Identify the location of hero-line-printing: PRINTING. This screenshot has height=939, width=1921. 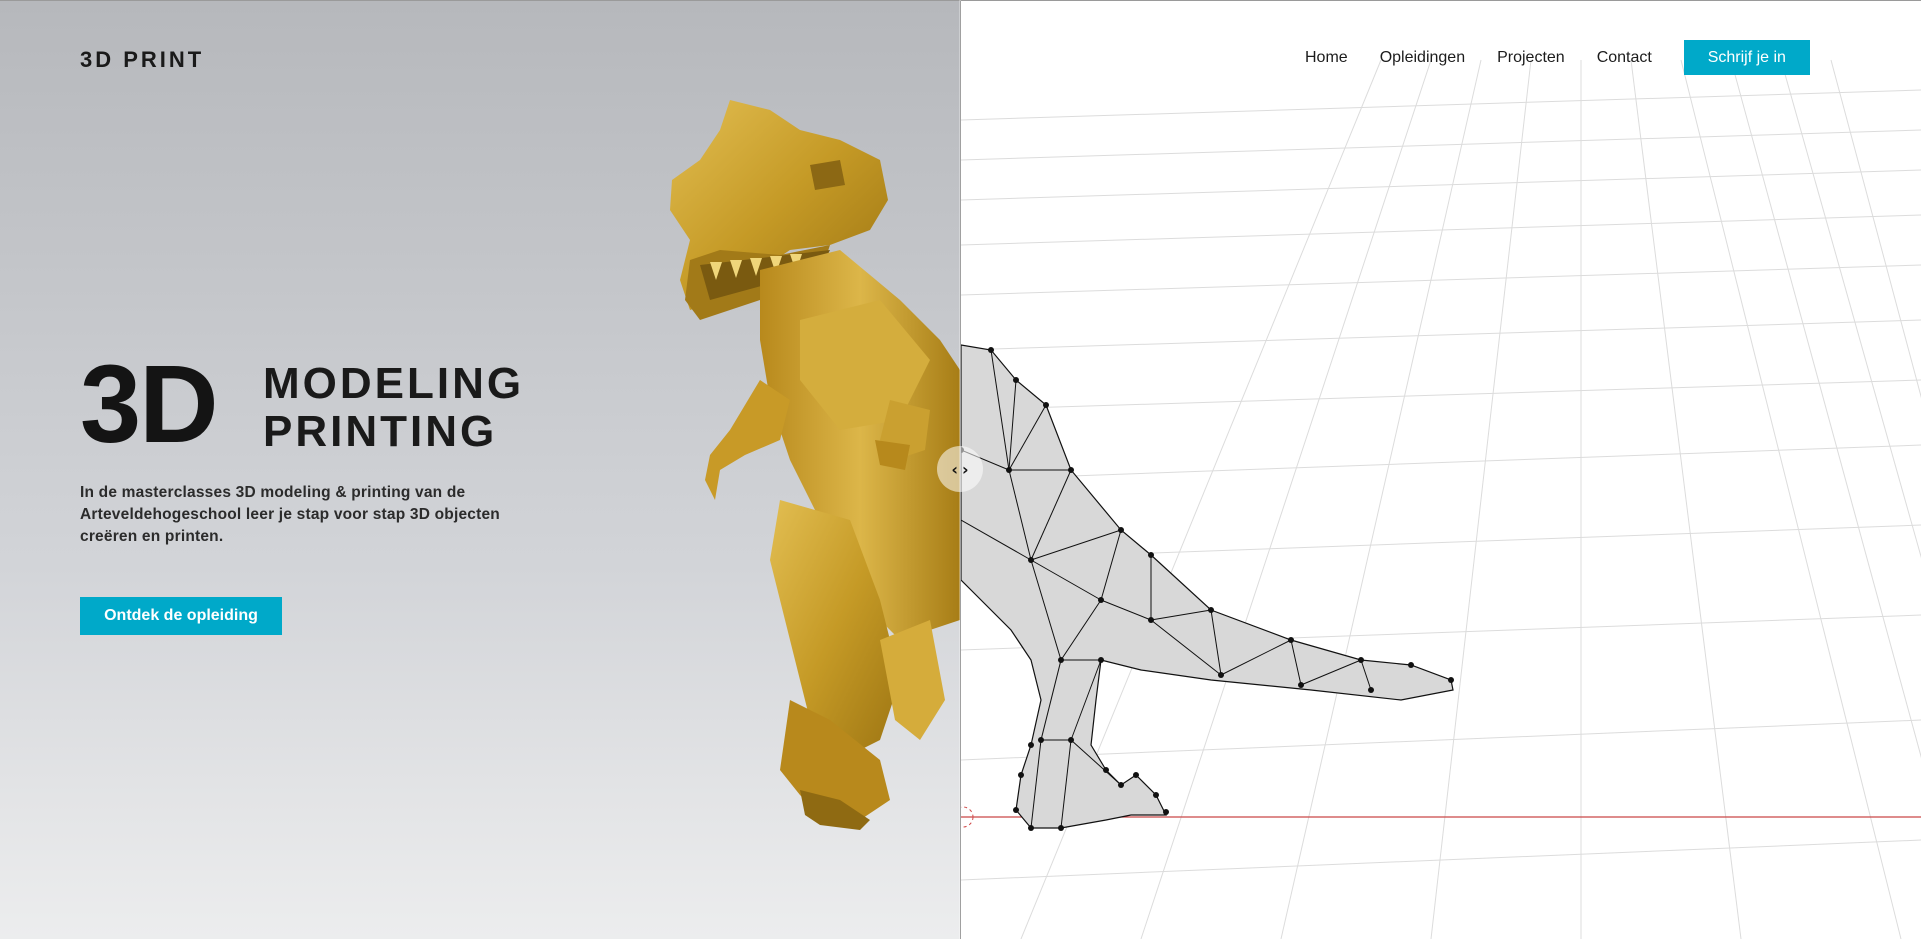
(380, 431).